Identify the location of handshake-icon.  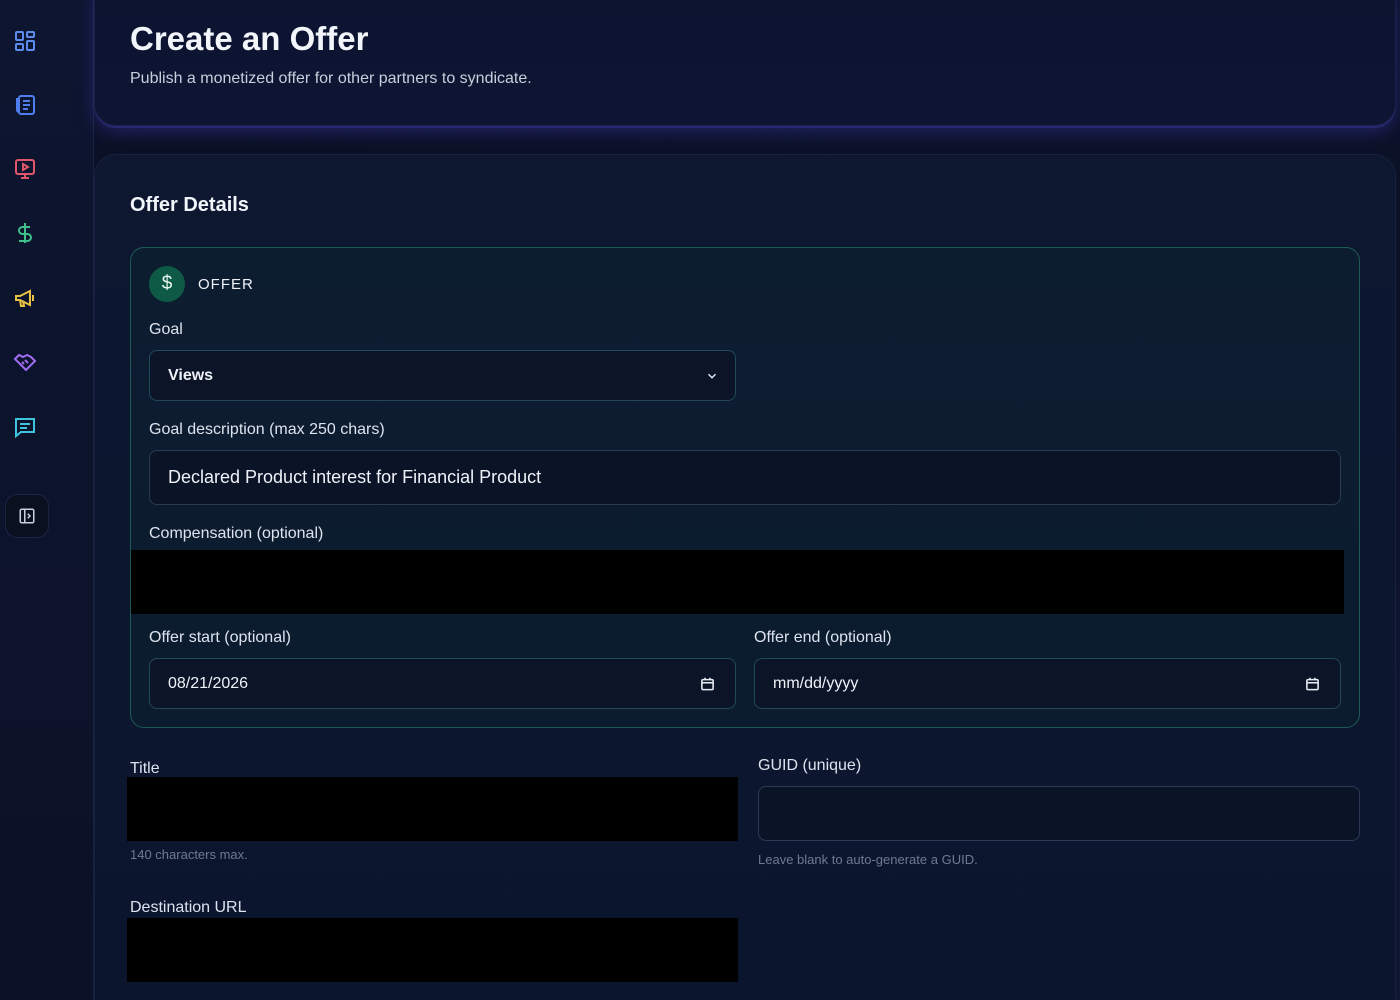
(25, 362).